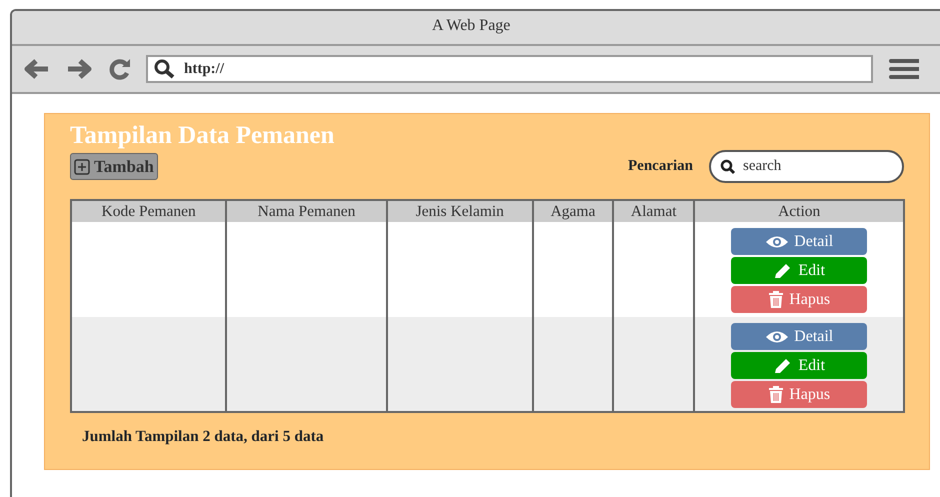 This screenshot has height=497, width=940. What do you see at coordinates (799, 211) in the screenshot?
I see `column-header: Action` at bounding box center [799, 211].